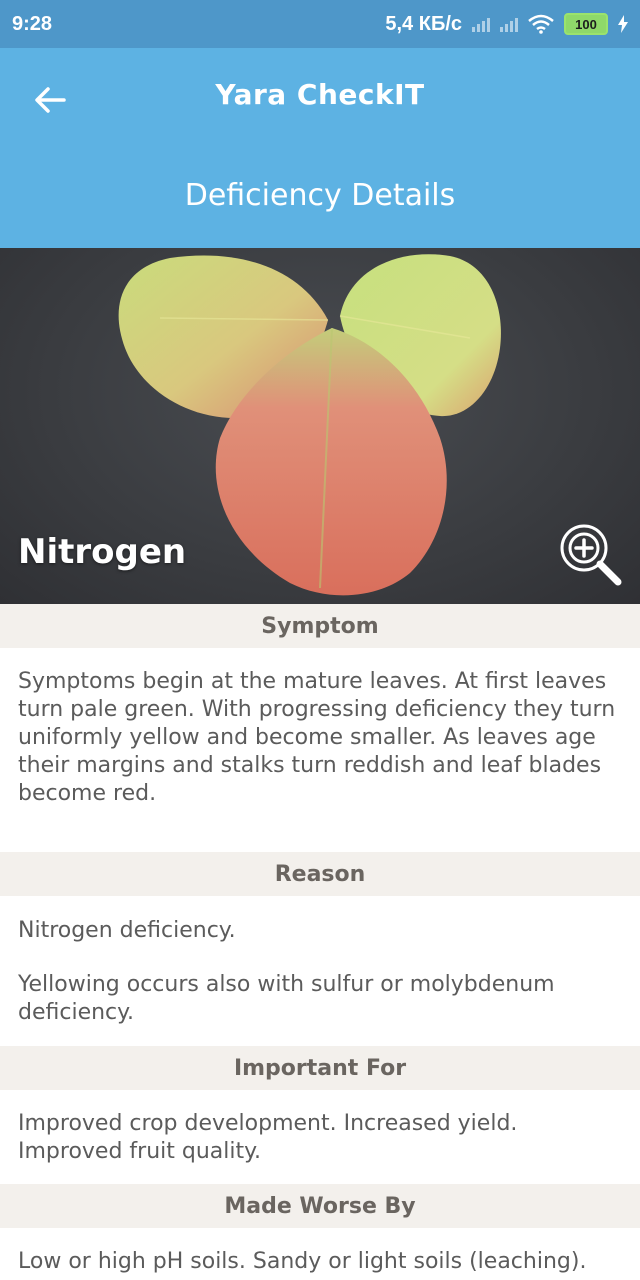  I want to click on status-bar: 9:28 5,4 КБ/с 100, so click(320, 24).